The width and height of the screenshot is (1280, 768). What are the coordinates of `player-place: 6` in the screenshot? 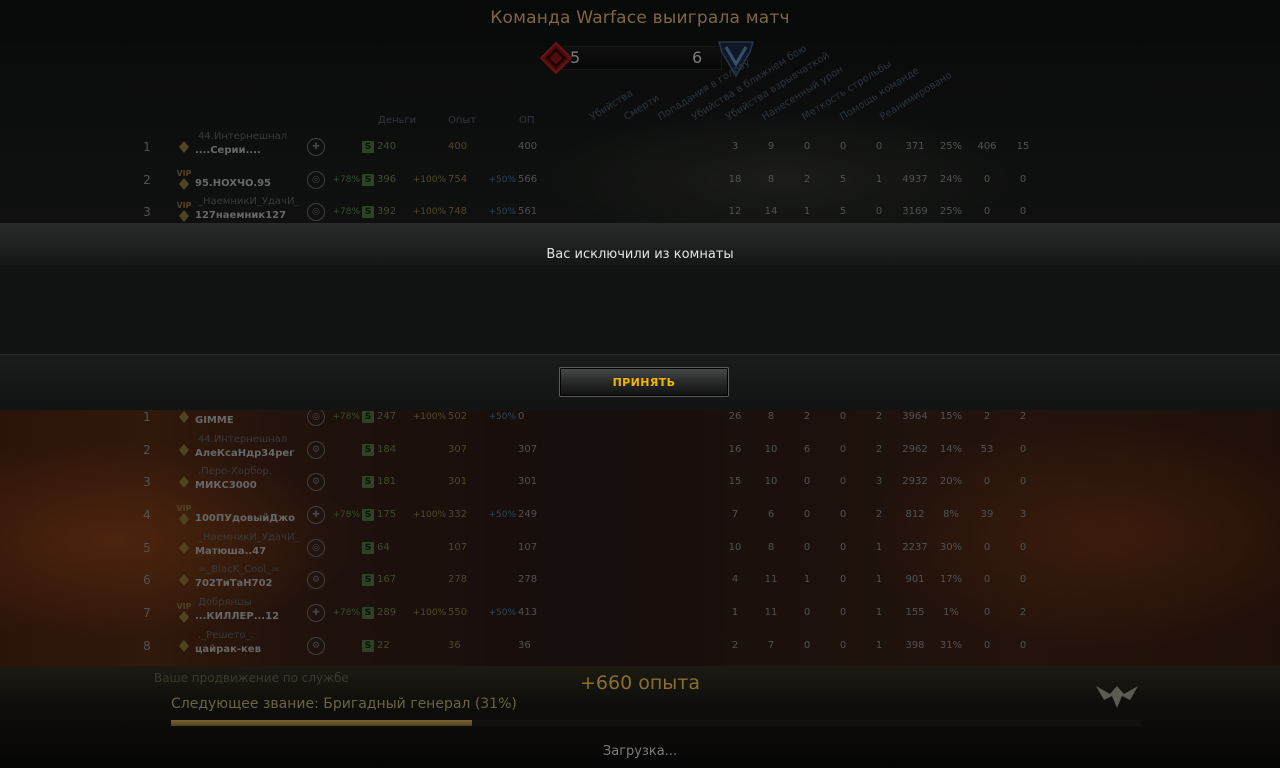 It's located at (147, 579).